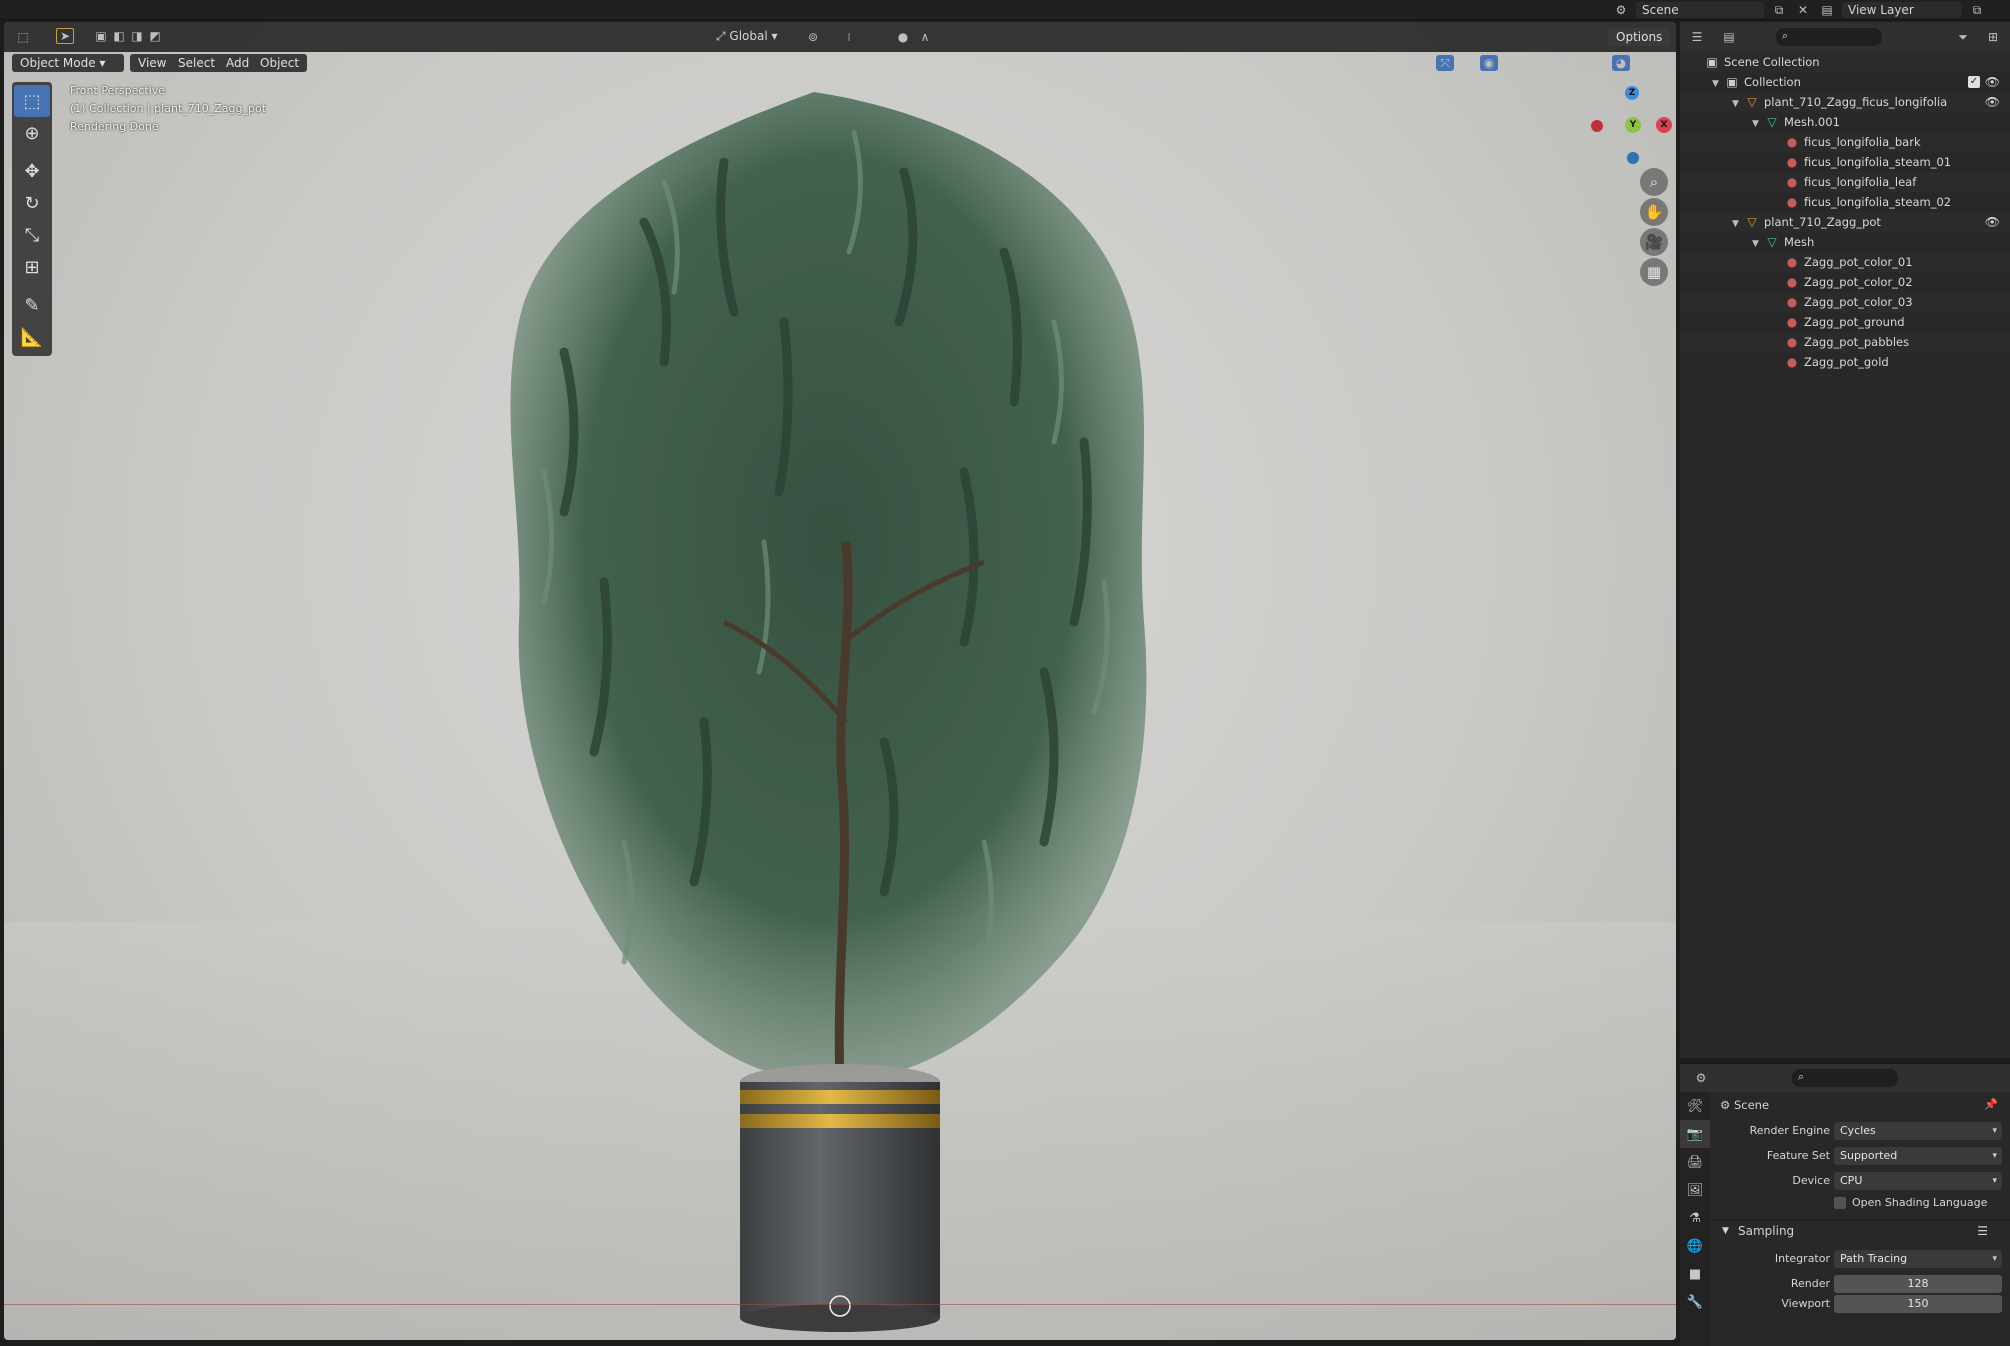 The width and height of the screenshot is (2010, 1346). I want to click on outliner-row-label: ficus_longifolia_steam_02, so click(1878, 202).